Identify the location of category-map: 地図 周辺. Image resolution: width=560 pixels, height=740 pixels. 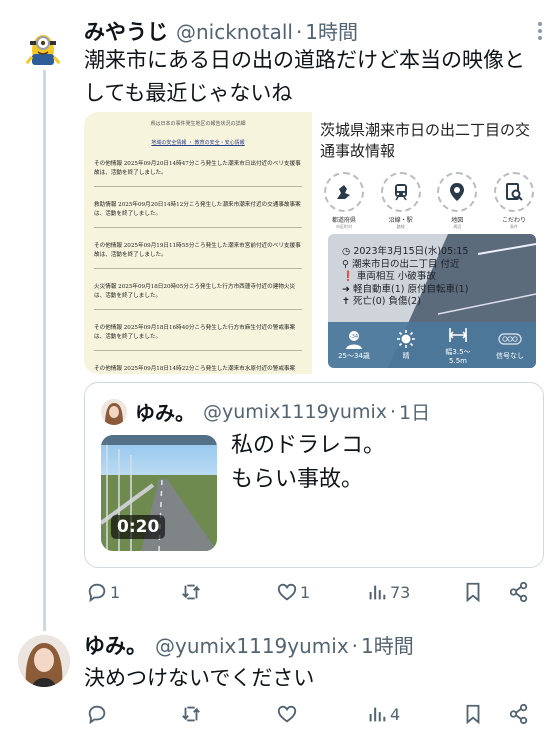
(457, 201).